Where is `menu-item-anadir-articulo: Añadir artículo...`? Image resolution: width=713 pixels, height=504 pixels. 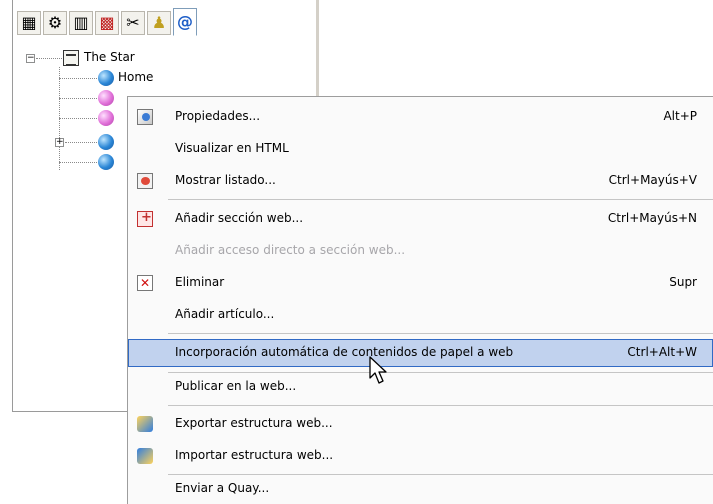 menu-item-anadir-articulo: Añadir artículo... is located at coordinates (420, 315).